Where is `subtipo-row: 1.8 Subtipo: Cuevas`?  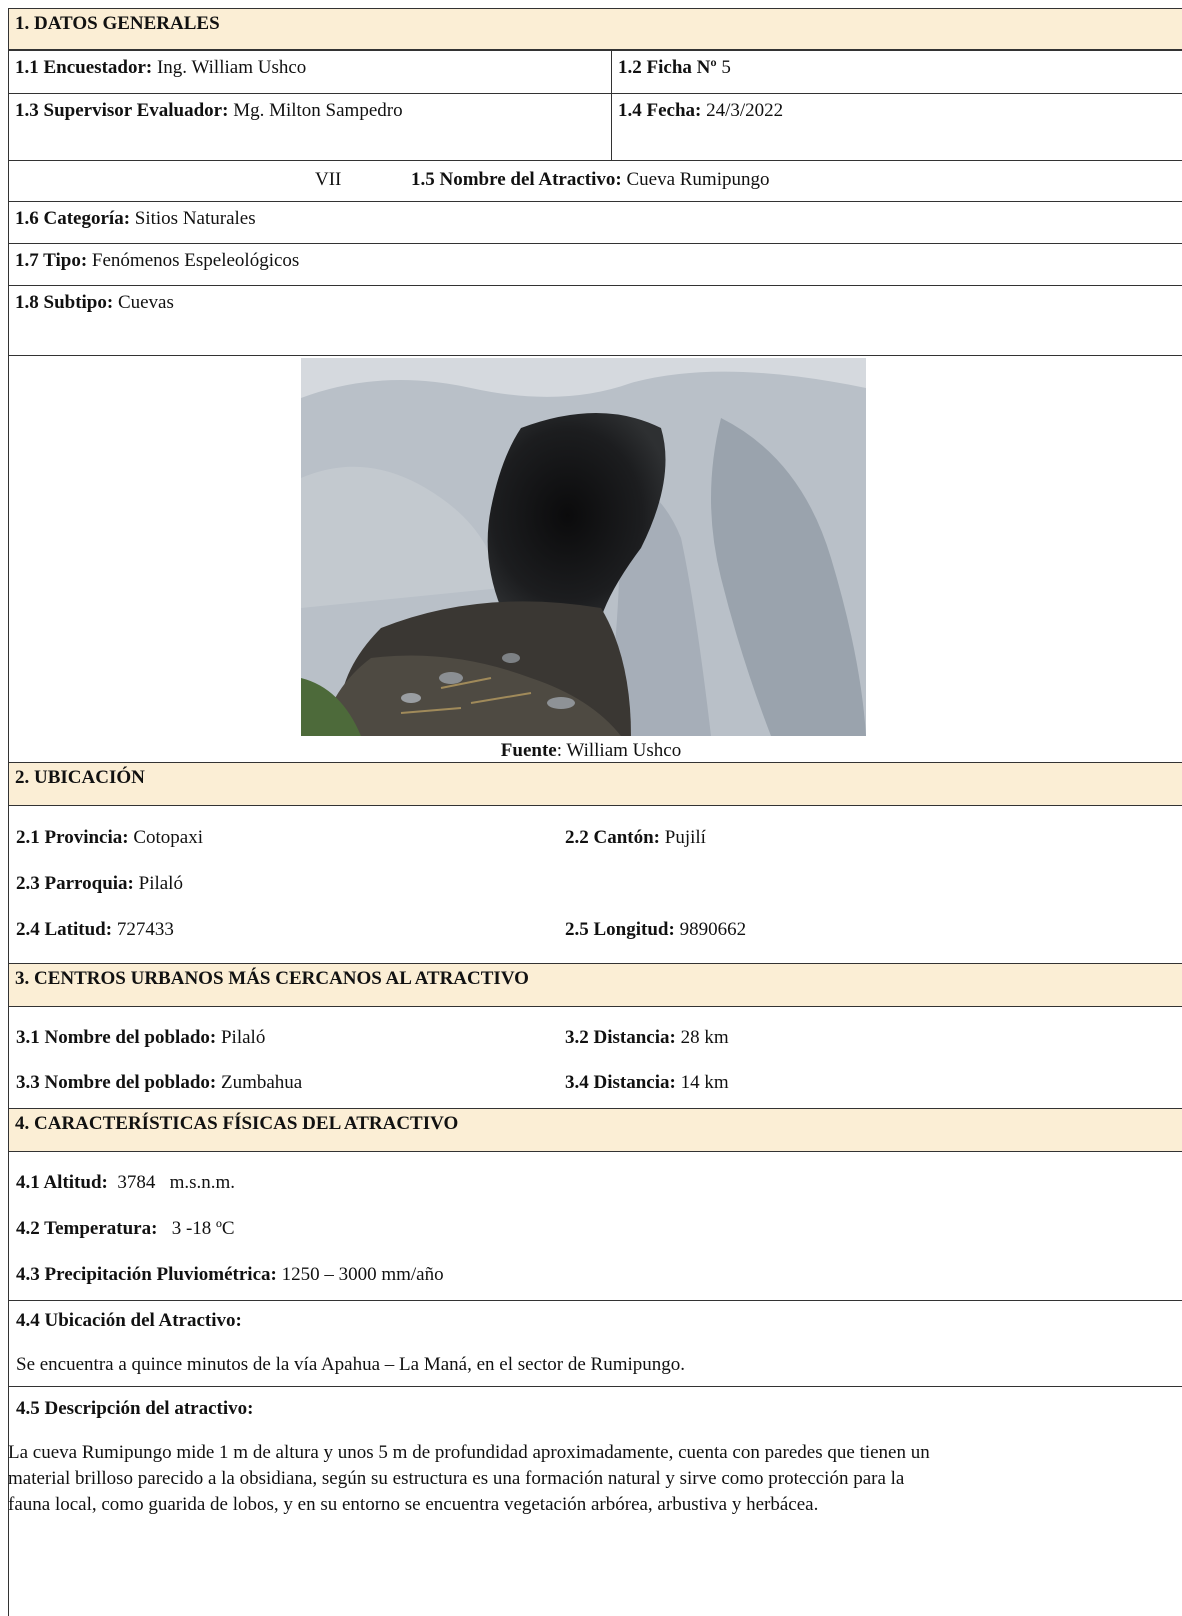 subtipo-row: 1.8 Subtipo: Cuevas is located at coordinates (595, 320).